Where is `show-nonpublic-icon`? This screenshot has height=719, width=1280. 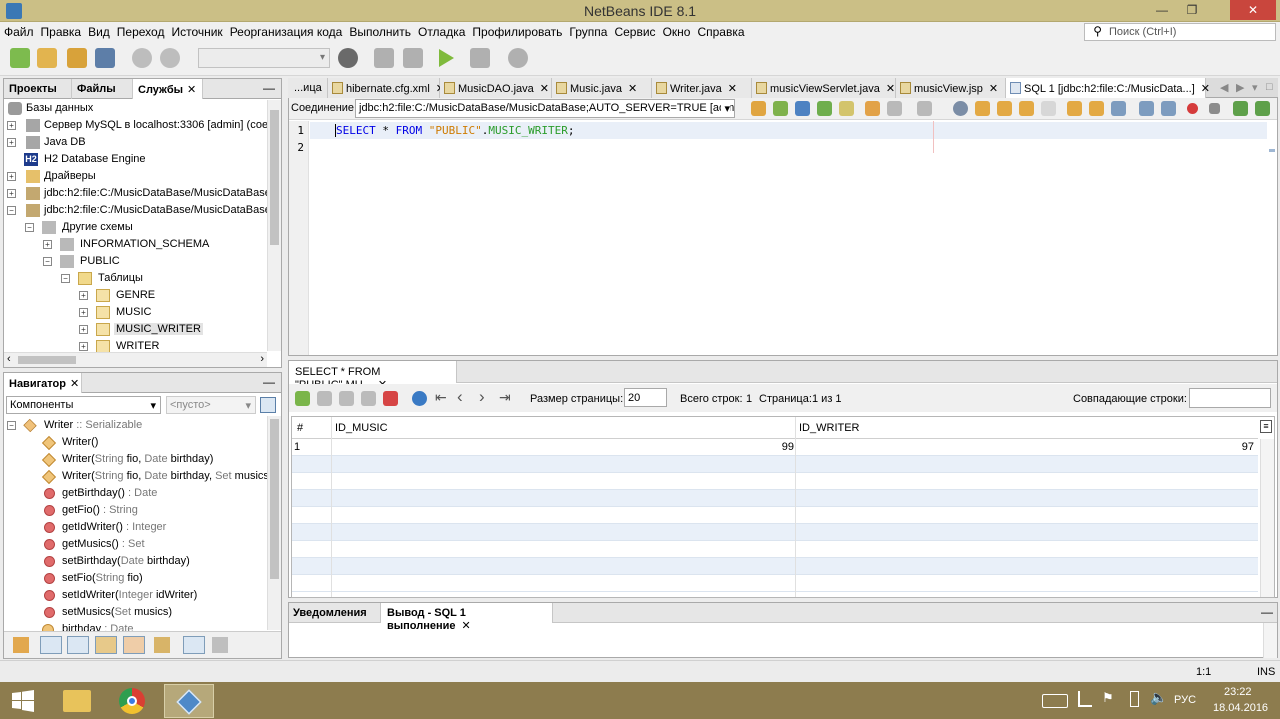 show-nonpublic-icon is located at coordinates (106, 645).